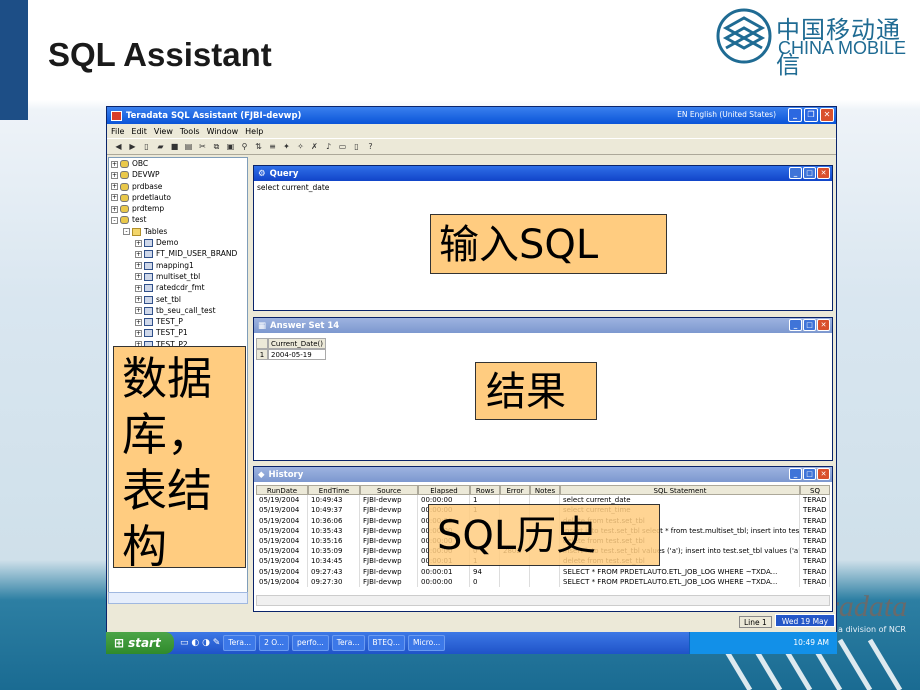 The width and height of the screenshot is (920, 690). Describe the element at coordinates (314, 146) in the screenshot. I see `abort-icon: ✗` at that location.